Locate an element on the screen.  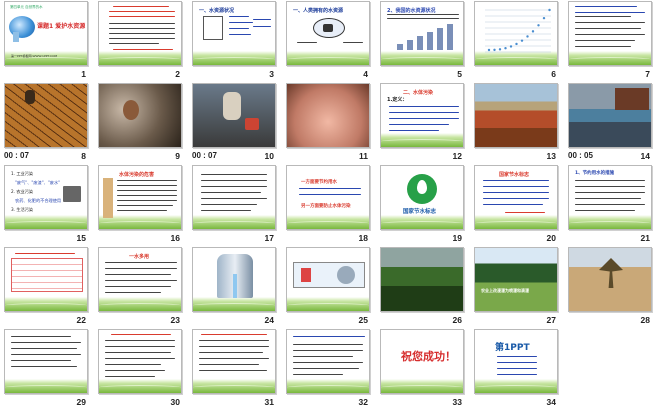
chart-bar is located at coordinates (450, 37).